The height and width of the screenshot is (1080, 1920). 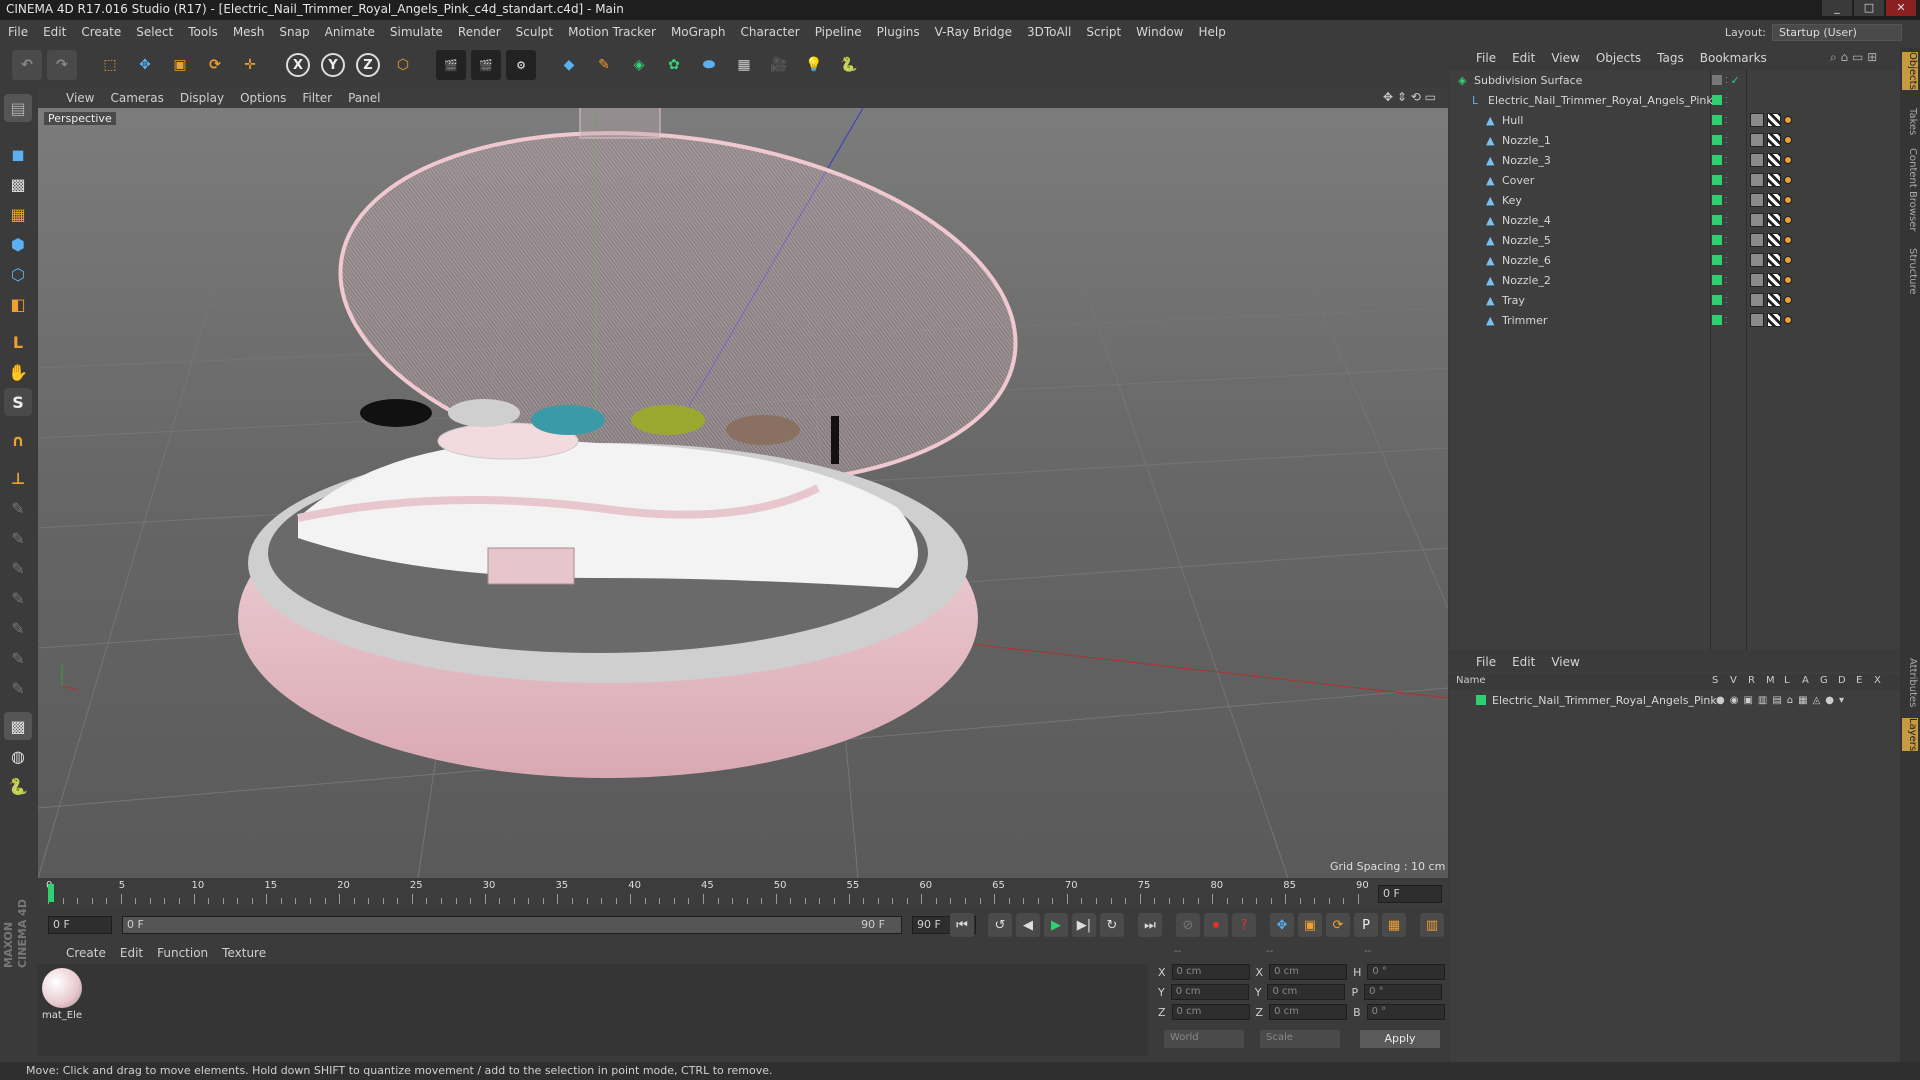 I want to click on menu-script: Script, so click(x=1103, y=32).